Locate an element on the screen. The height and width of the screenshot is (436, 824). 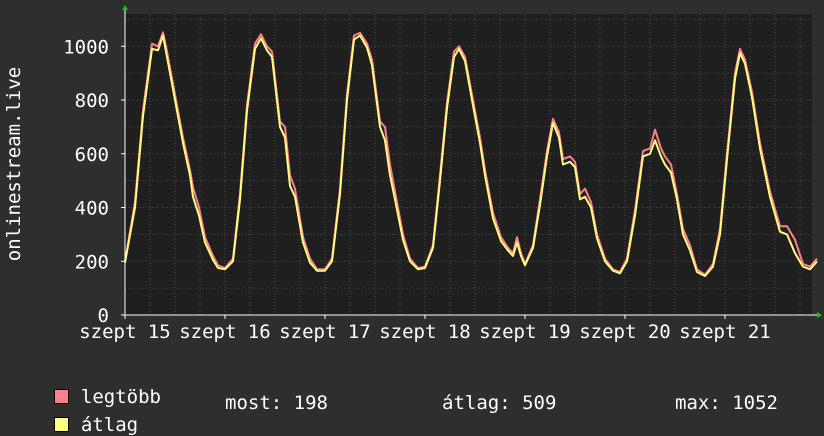
y-tick-label: 1000 is located at coordinates (86, 47).